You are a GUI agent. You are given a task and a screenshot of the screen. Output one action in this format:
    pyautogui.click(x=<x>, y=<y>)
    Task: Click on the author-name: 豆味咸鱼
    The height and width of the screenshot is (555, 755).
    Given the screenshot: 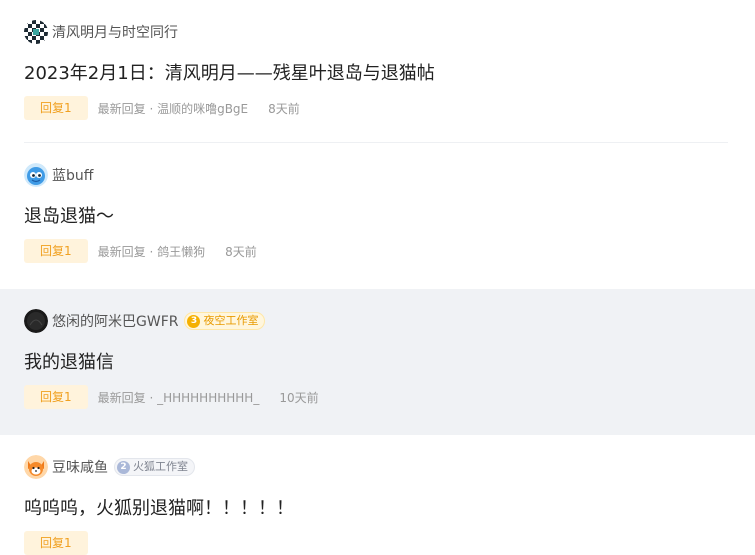 What is the action you would take?
    pyautogui.click(x=80, y=467)
    